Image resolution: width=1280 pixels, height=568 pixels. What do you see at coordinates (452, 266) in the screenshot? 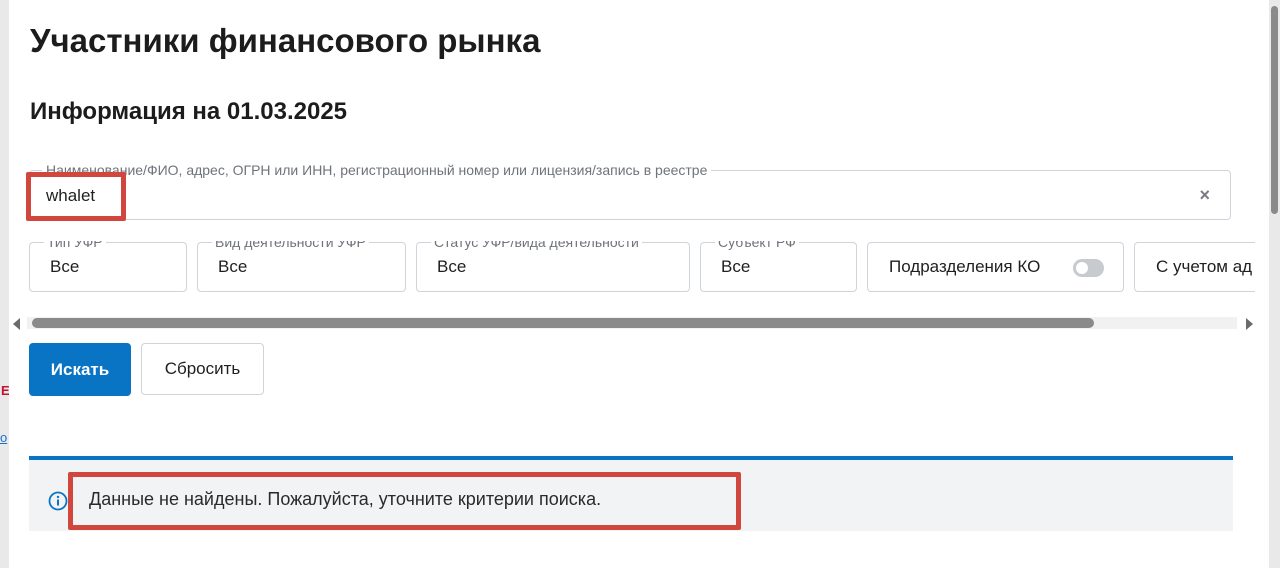
I see `filter-status-value: Все` at bounding box center [452, 266].